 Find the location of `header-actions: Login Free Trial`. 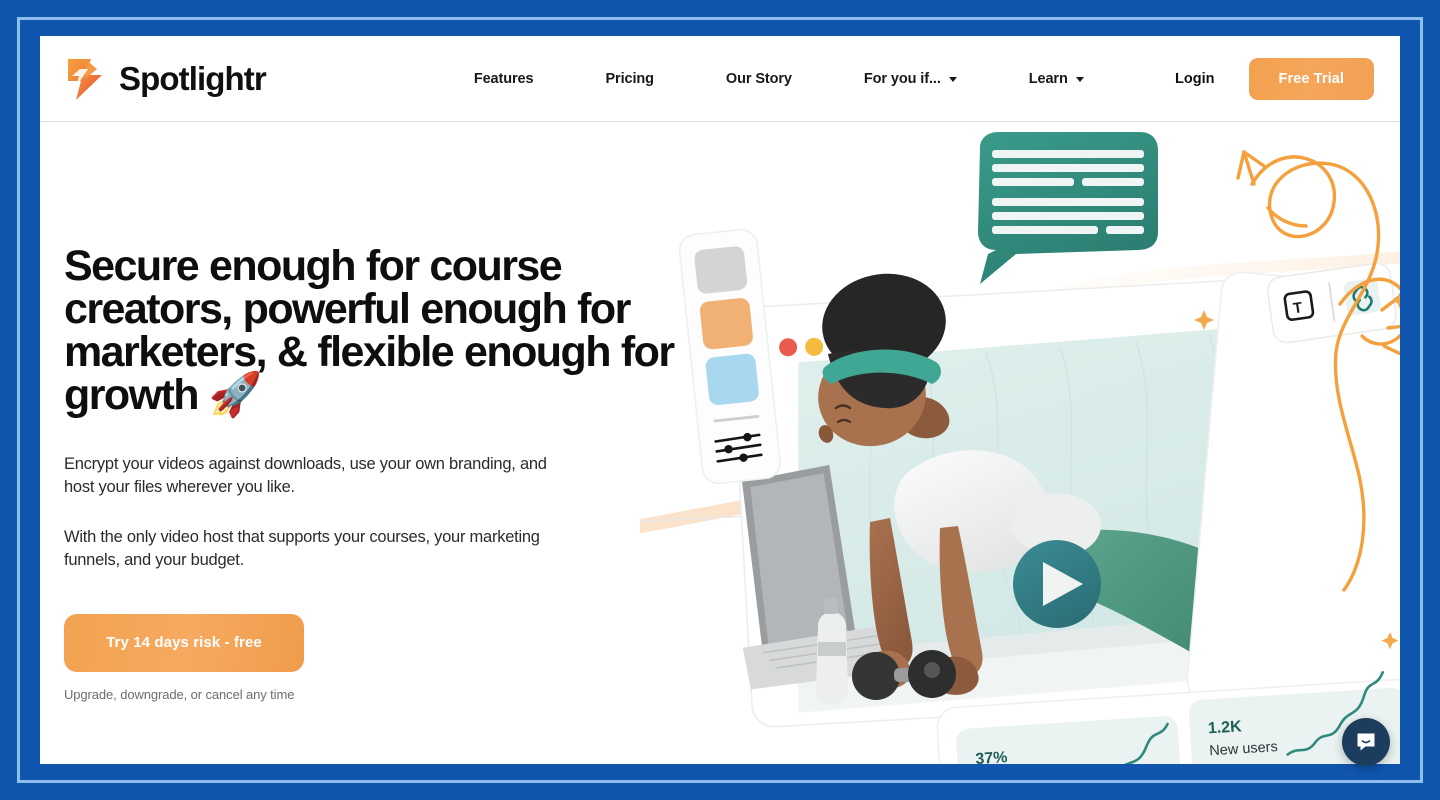

header-actions: Login Free Trial is located at coordinates (1274, 78).